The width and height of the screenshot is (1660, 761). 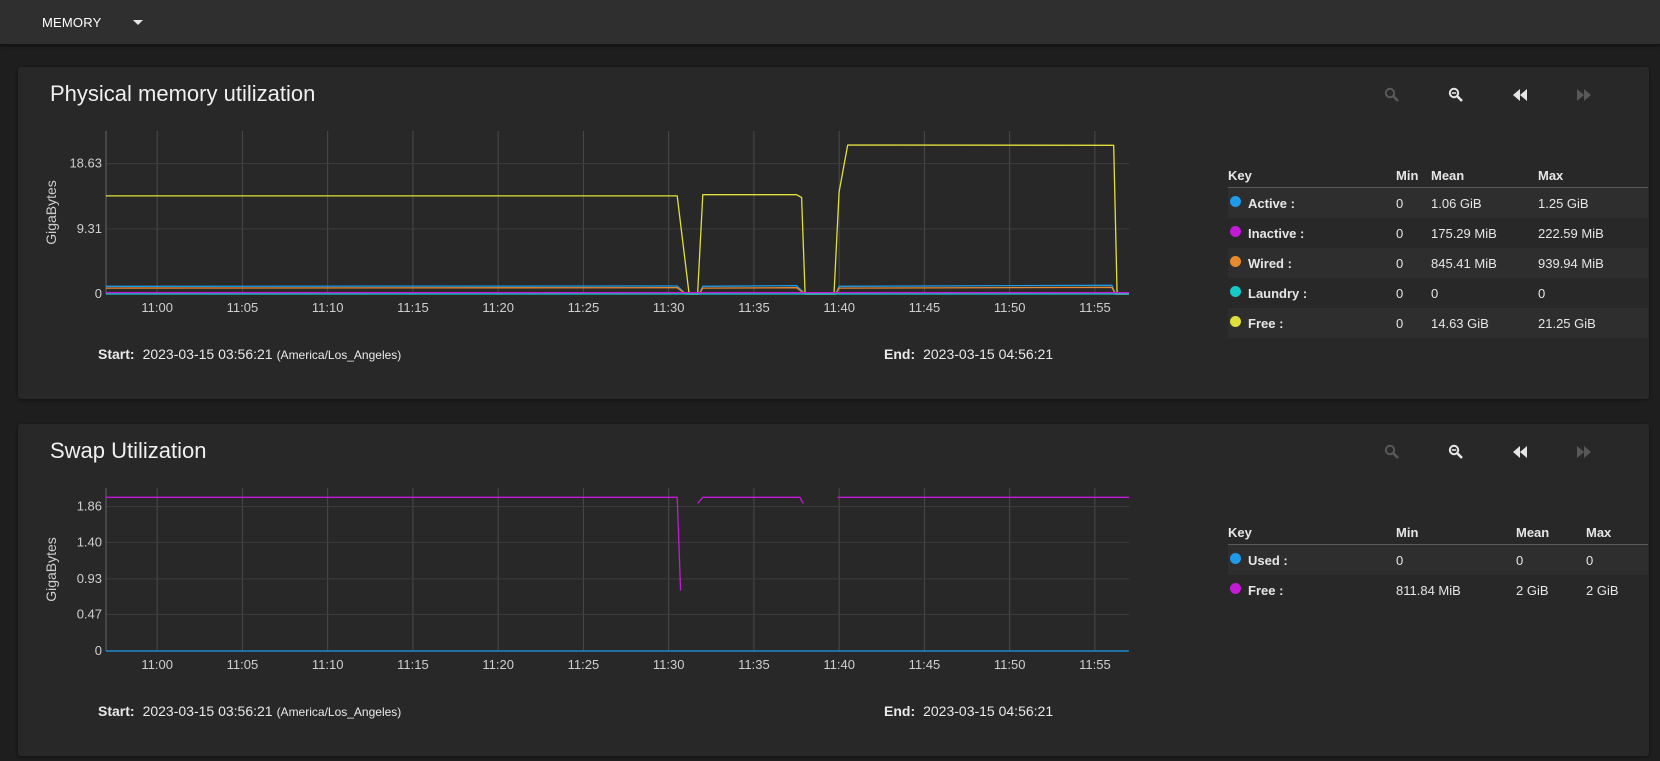 I want to click on step-forward-icon, so click(x=1584, y=95).